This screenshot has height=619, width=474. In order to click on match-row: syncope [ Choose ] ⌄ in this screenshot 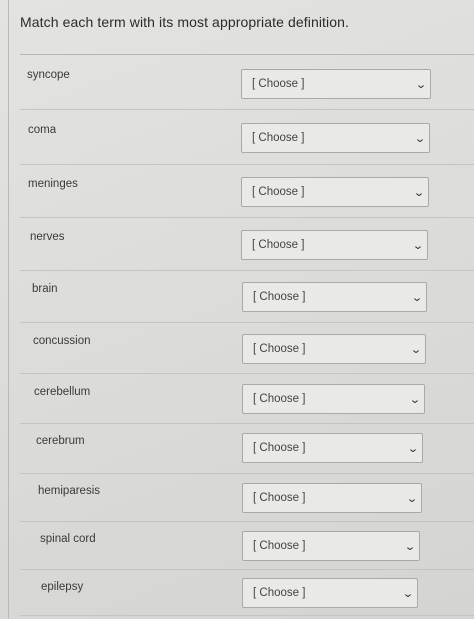, I will do `click(247, 82)`.